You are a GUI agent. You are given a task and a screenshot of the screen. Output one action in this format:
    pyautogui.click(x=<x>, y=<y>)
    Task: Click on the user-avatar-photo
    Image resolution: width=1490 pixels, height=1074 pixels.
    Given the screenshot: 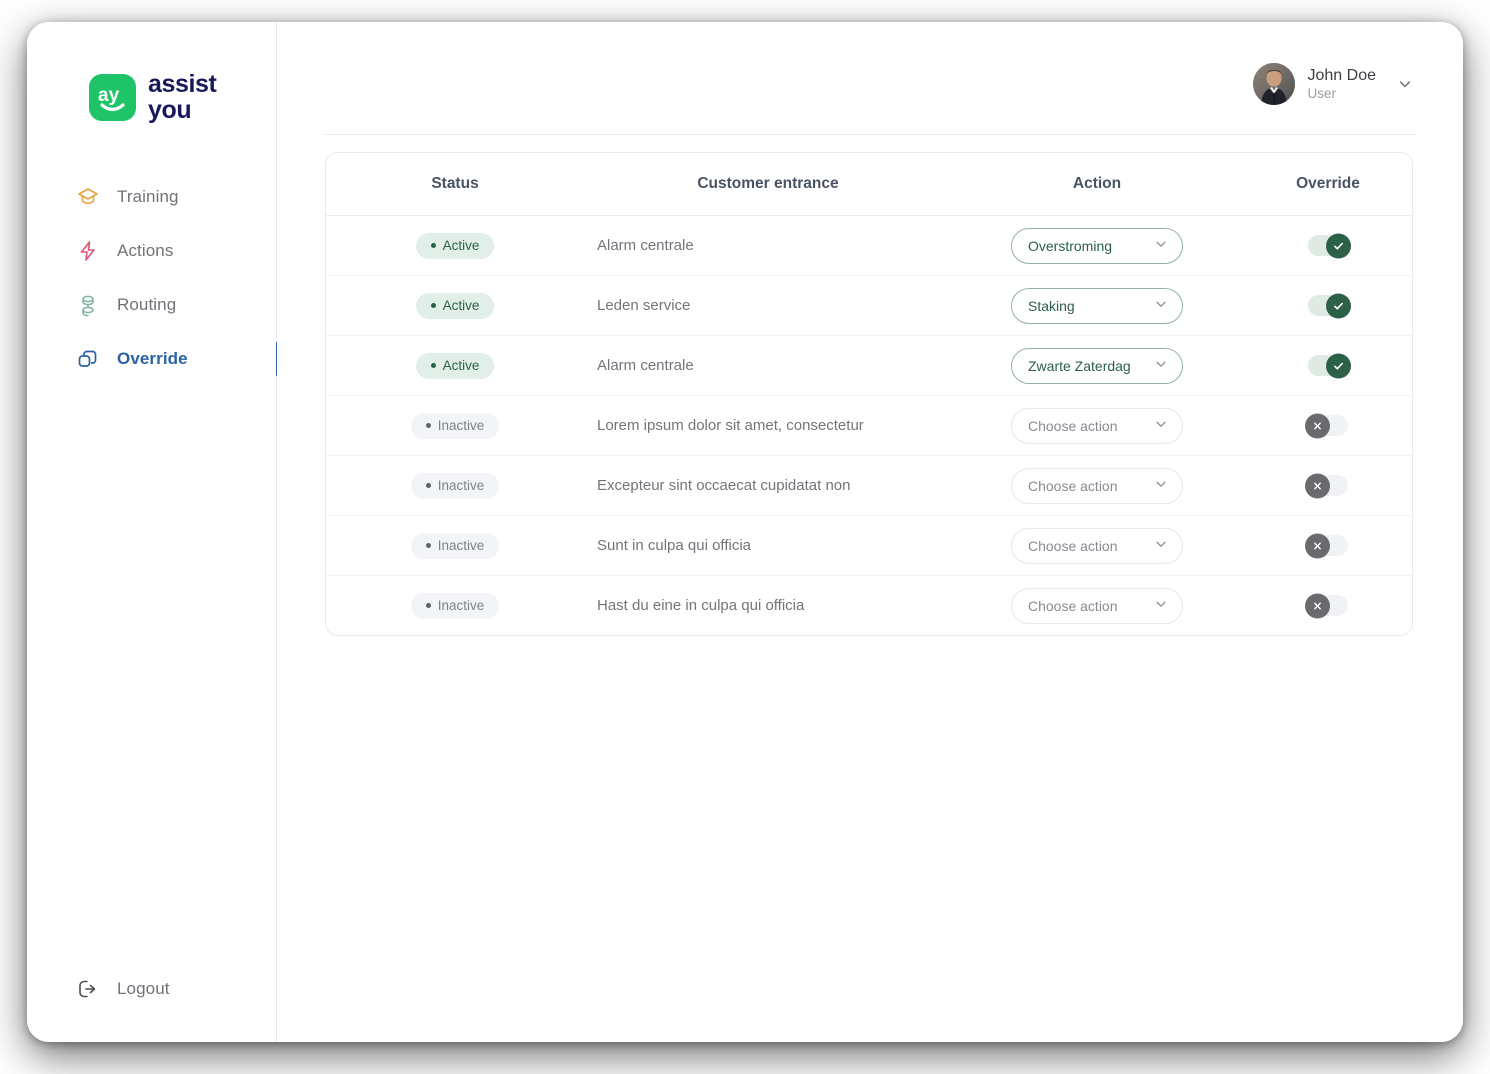 What is the action you would take?
    pyautogui.click(x=1273, y=84)
    